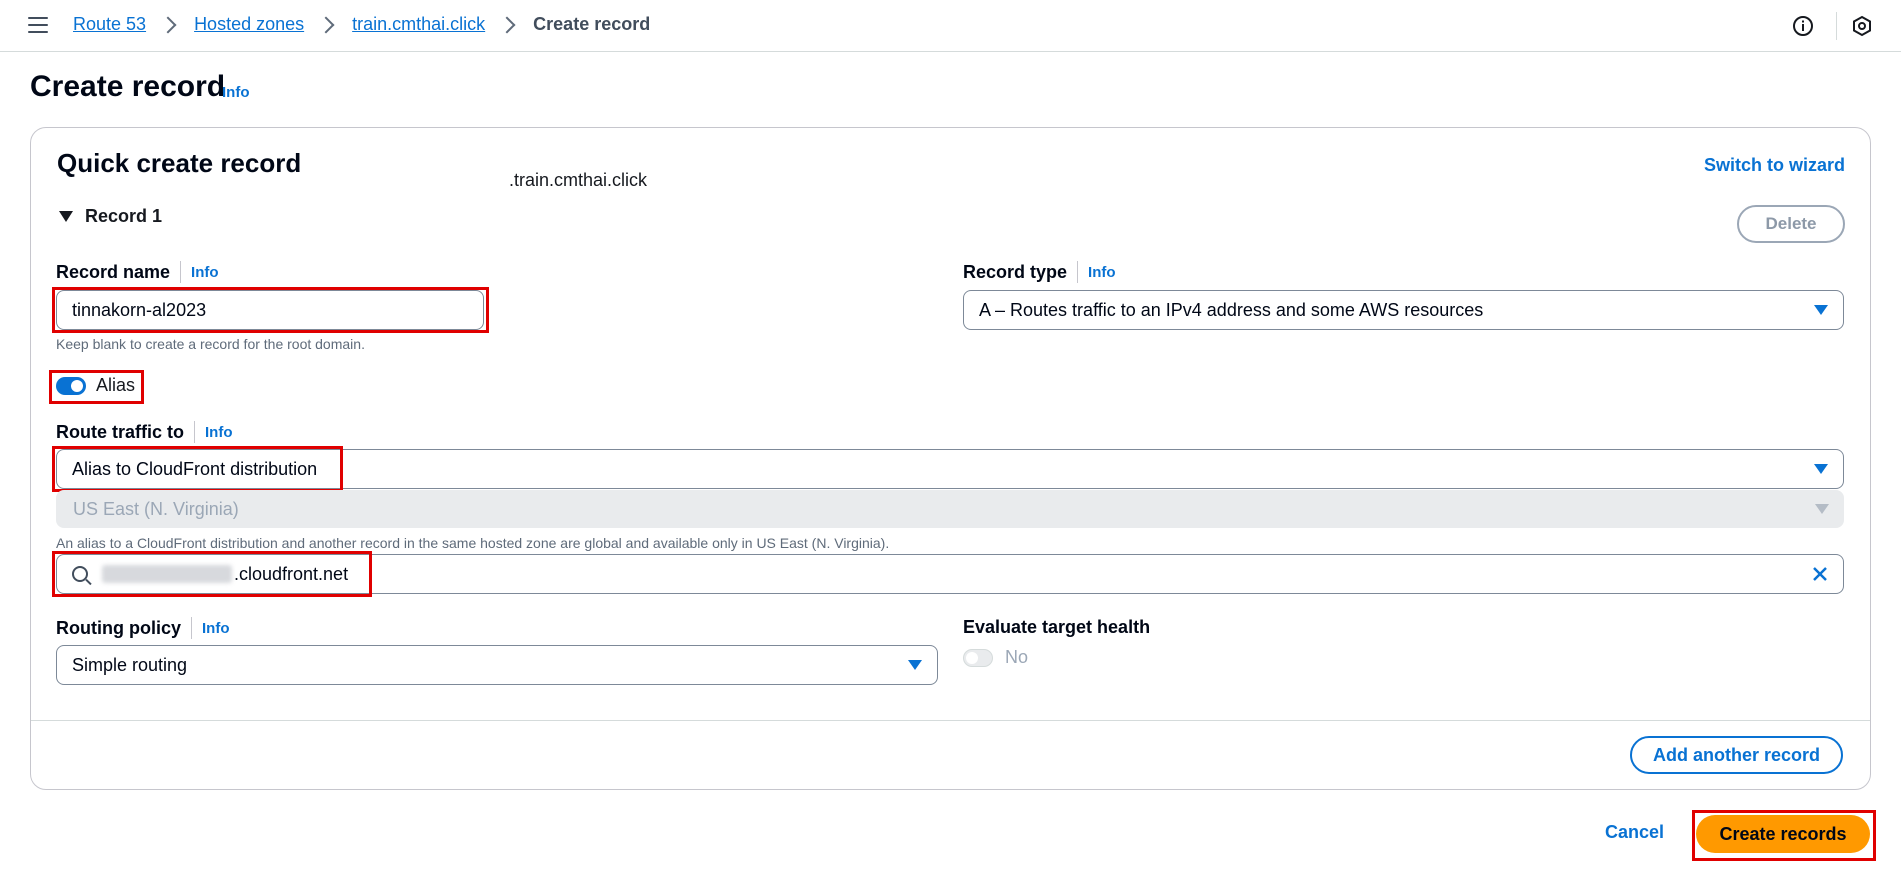 This screenshot has height=883, width=1901. I want to click on evaluate-health-value: No, so click(1017, 657).